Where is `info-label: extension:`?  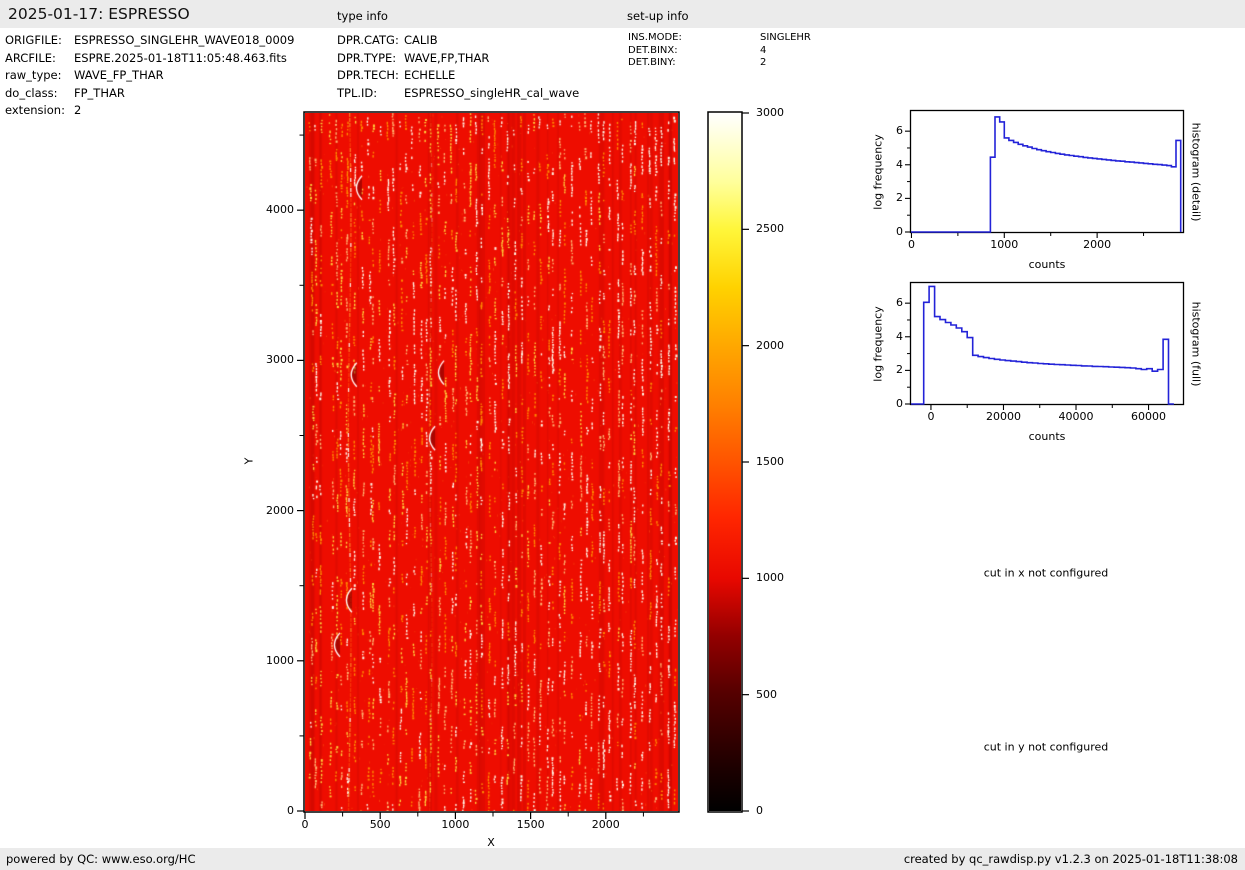
info-label: extension: is located at coordinates (35, 110).